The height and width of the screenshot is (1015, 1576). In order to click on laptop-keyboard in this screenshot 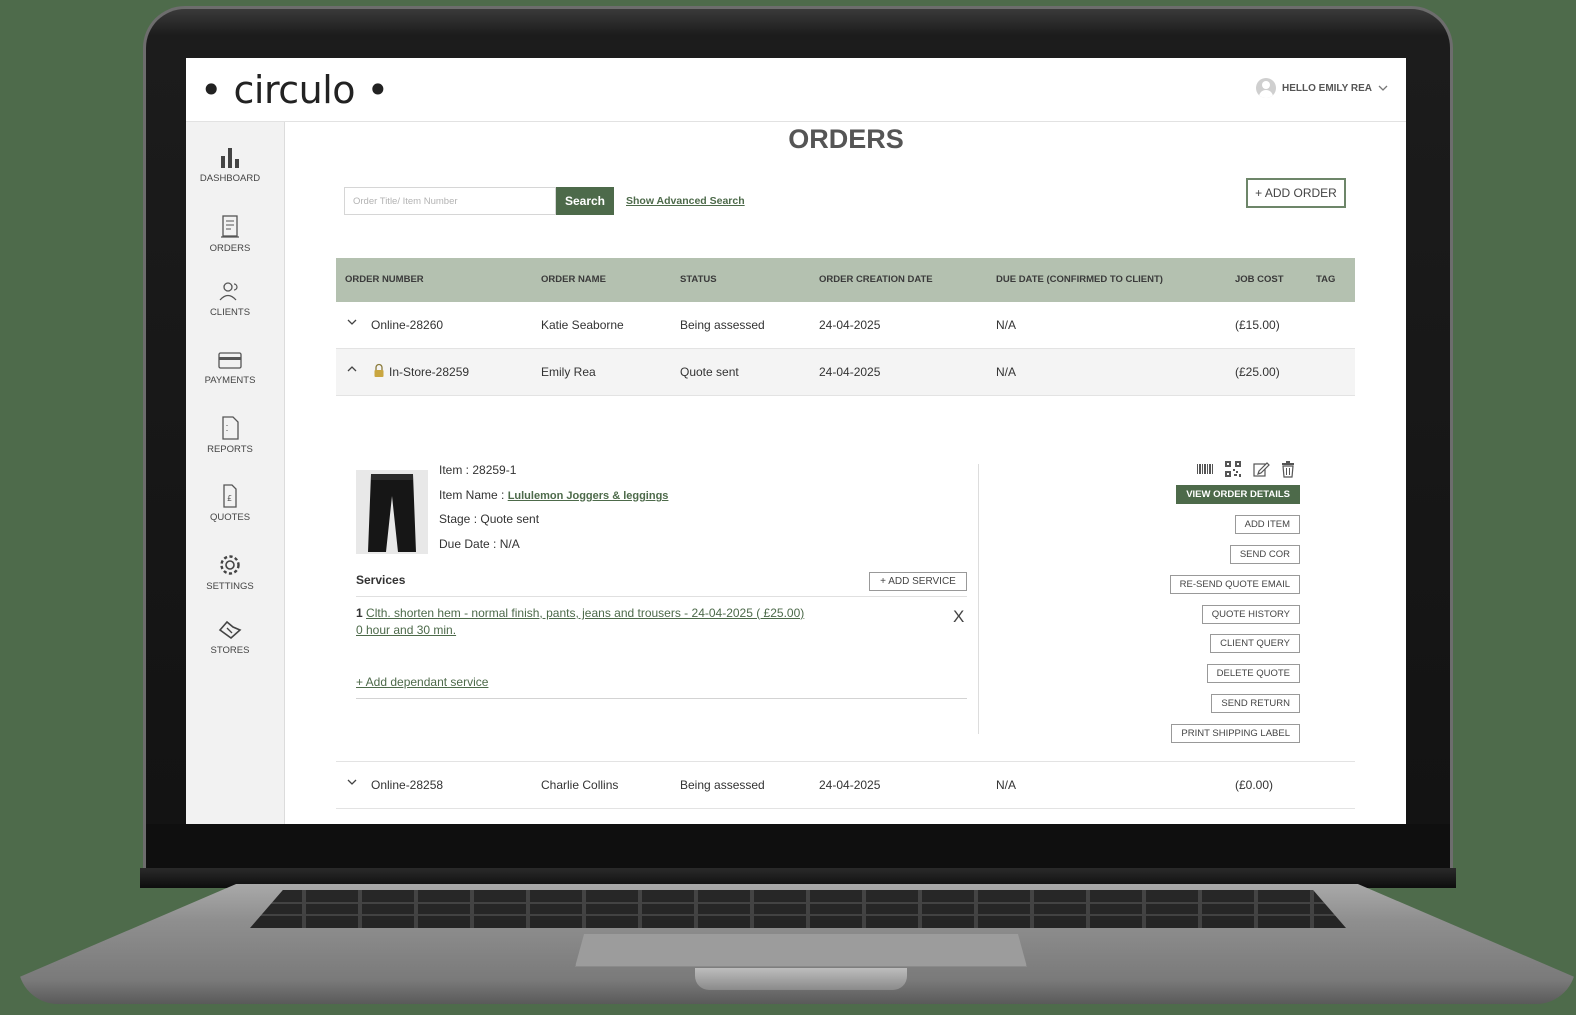, I will do `click(798, 909)`.